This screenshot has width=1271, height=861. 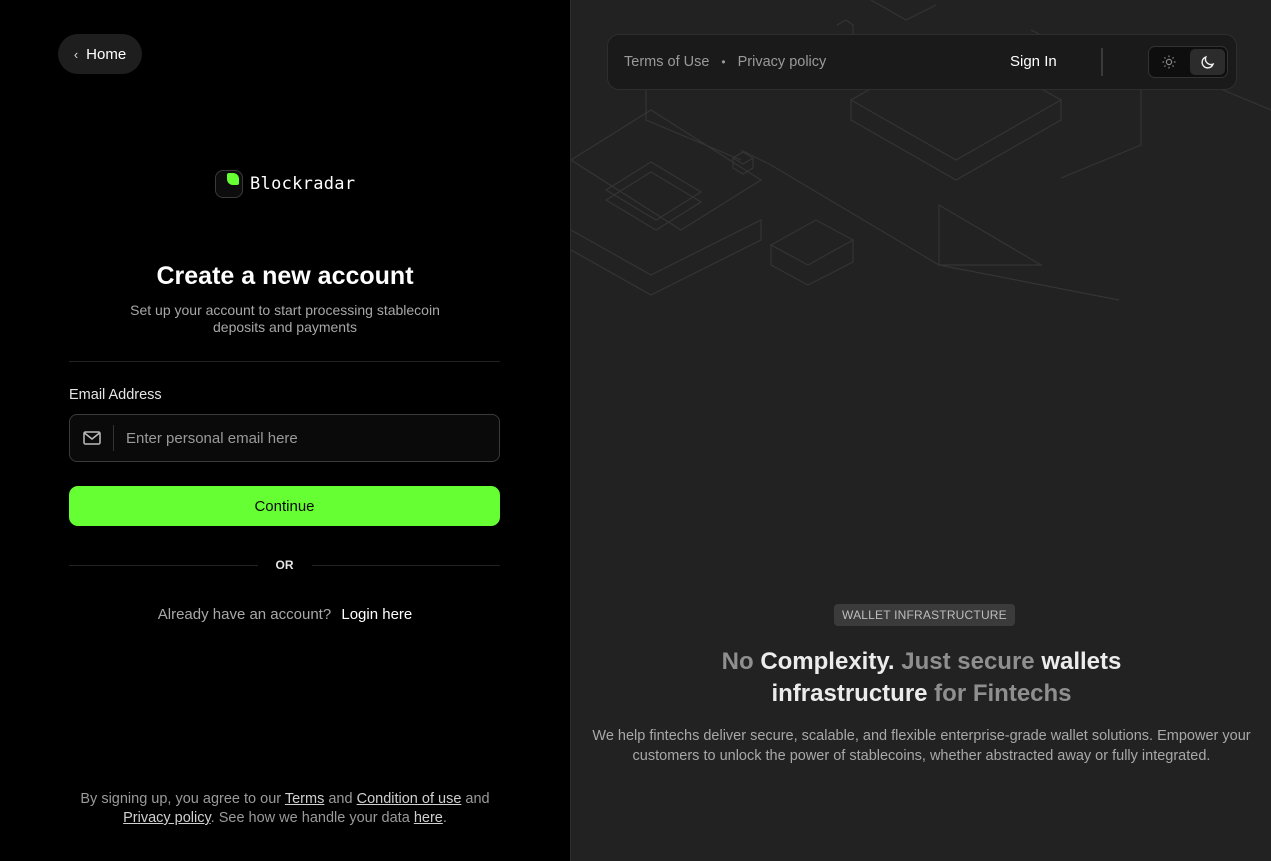 What do you see at coordinates (303, 184) in the screenshot?
I see `brand-name: Blockradar` at bounding box center [303, 184].